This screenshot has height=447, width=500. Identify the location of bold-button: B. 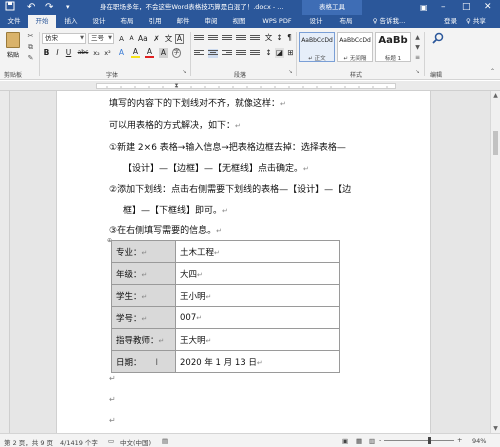
(46, 53).